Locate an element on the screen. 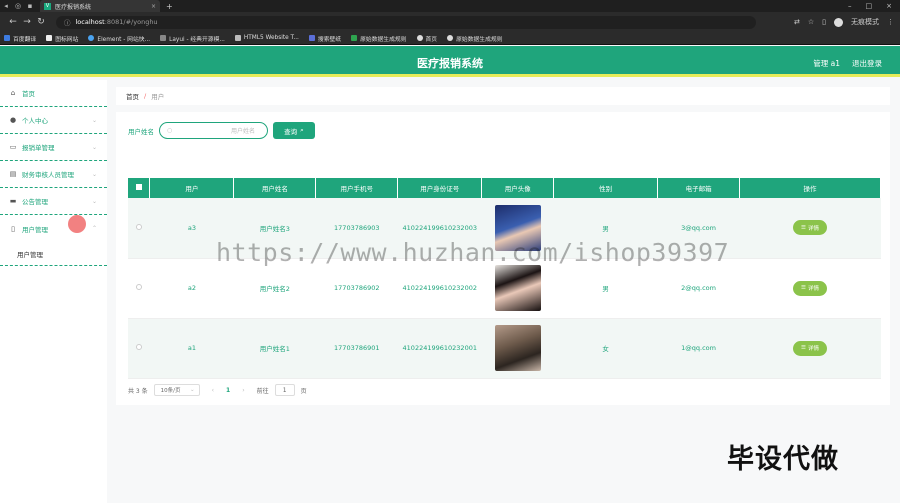  cell-gender: 女 is located at coordinates (605, 348).